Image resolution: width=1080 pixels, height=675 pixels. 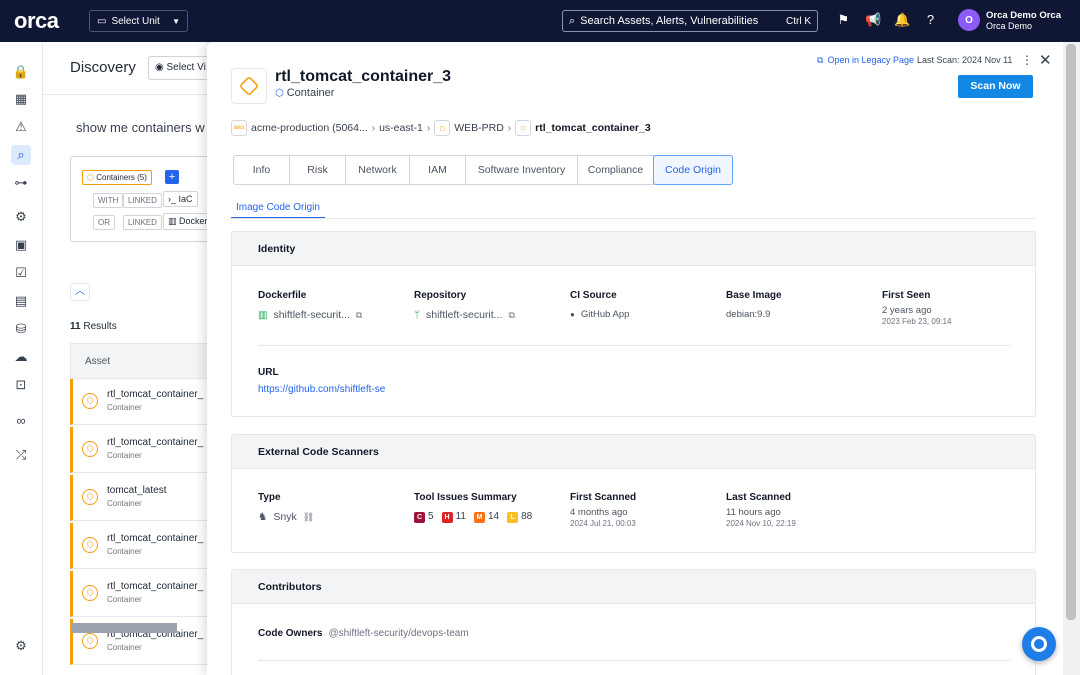 What do you see at coordinates (21, 99) in the screenshot?
I see `dashboard-icon: ▦` at bounding box center [21, 99].